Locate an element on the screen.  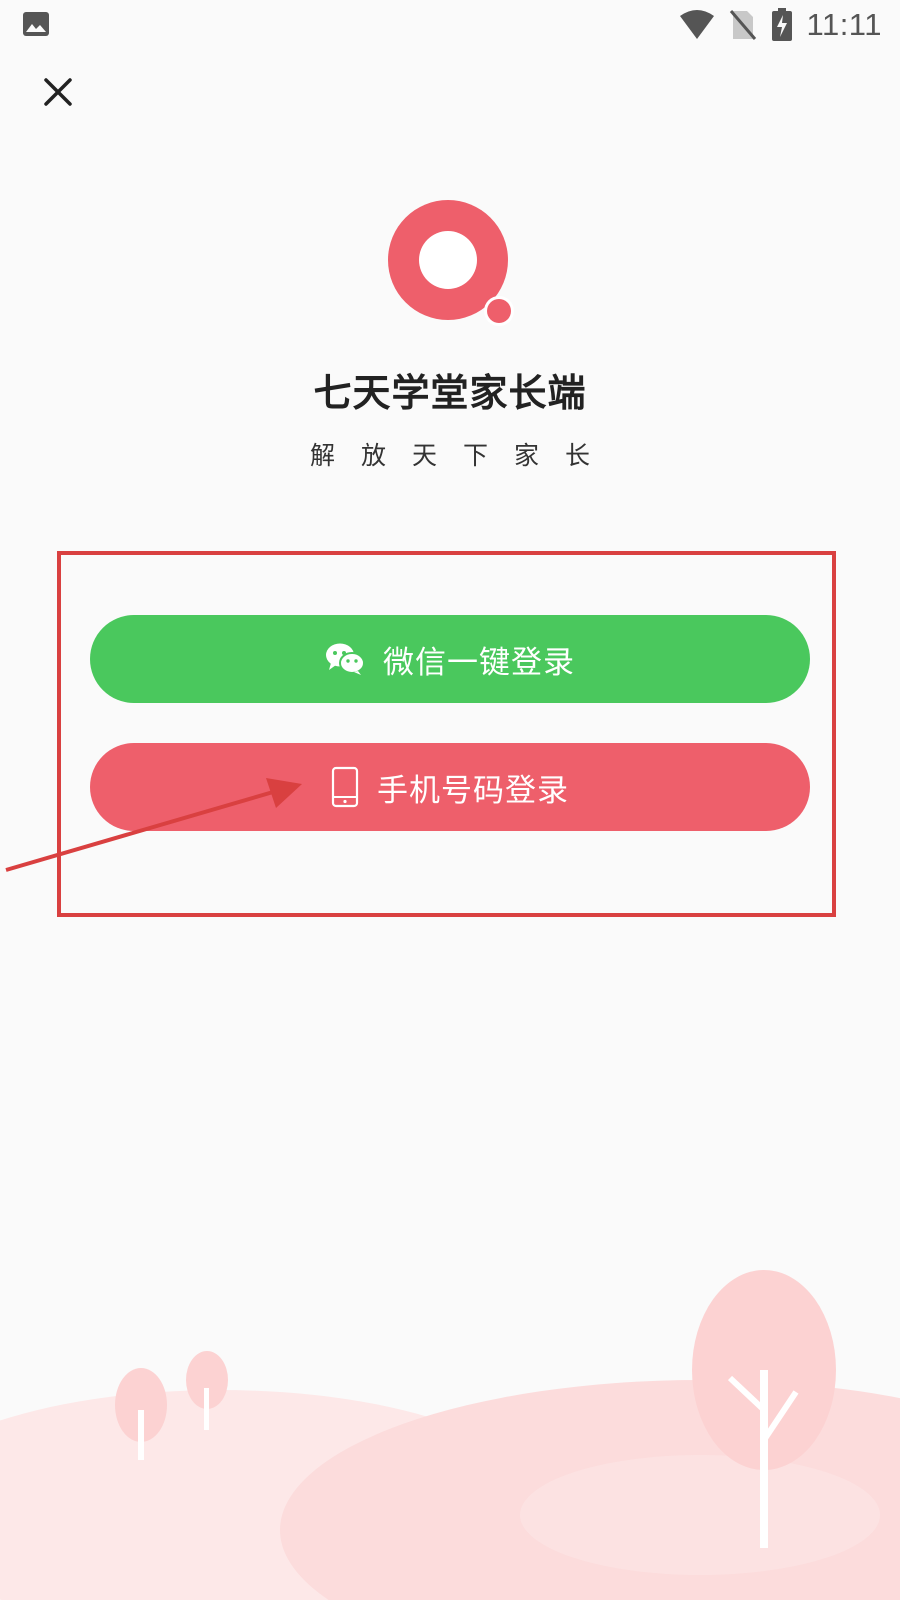
close-icon is located at coordinates (58, 92).